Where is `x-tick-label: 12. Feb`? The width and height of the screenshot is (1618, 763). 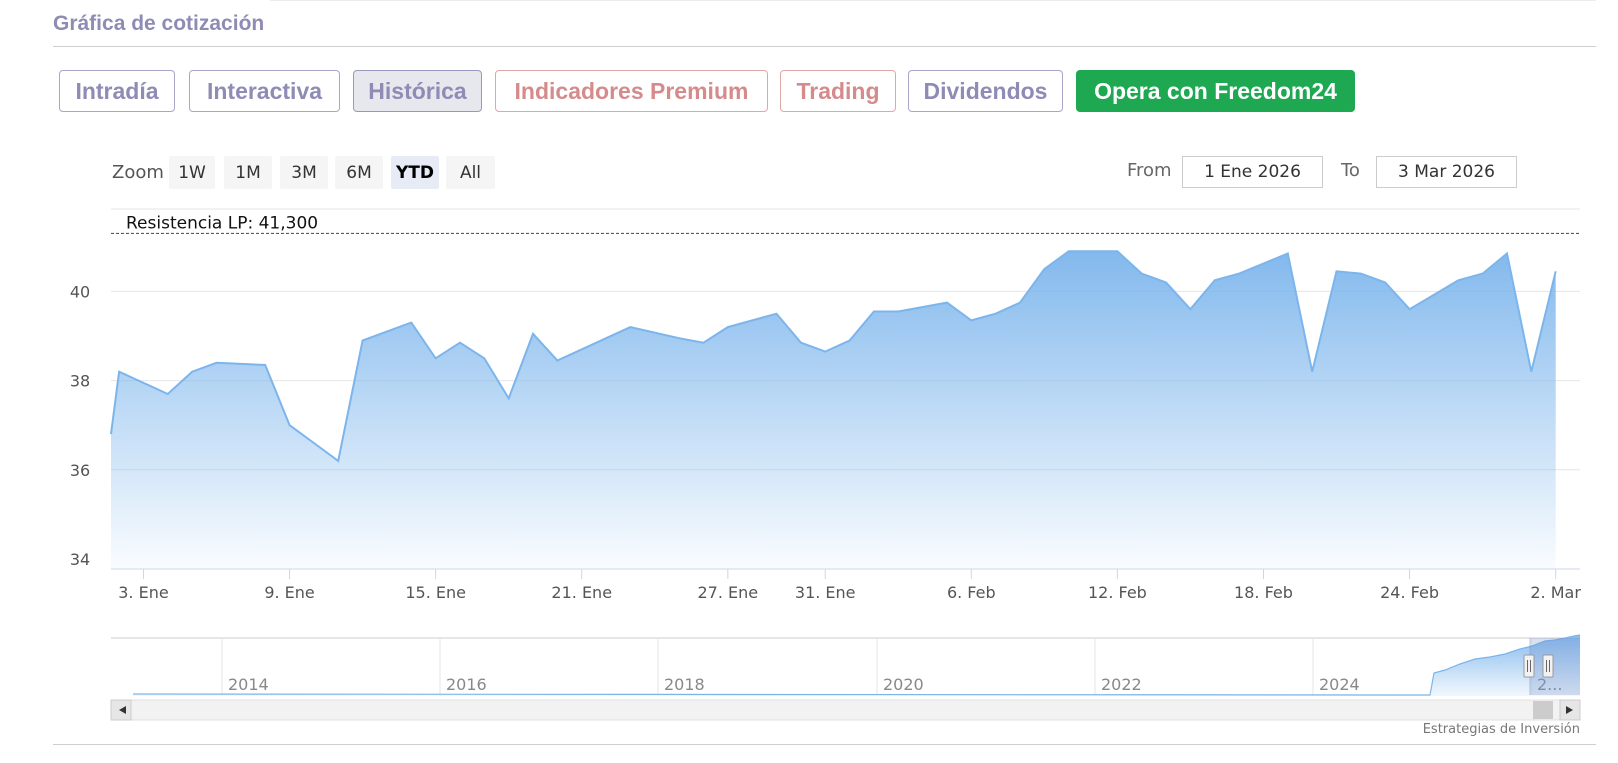
x-tick-label: 12. Feb is located at coordinates (1117, 592).